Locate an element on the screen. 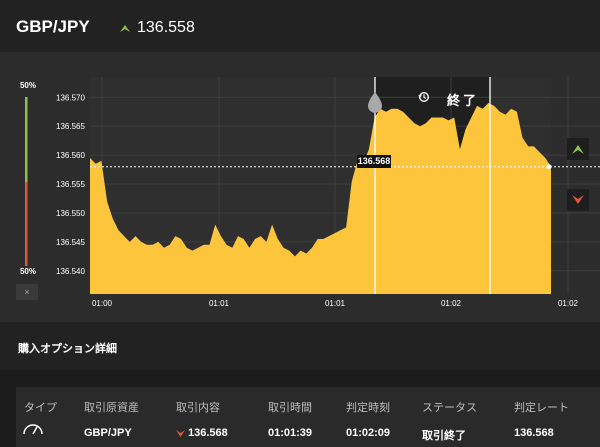  judge-rate-cell: 136.568 is located at coordinates (534, 433).